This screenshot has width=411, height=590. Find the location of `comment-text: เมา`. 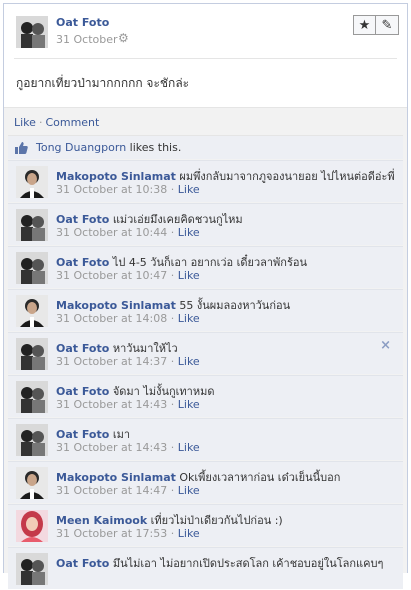

comment-text: เมา is located at coordinates (121, 434).